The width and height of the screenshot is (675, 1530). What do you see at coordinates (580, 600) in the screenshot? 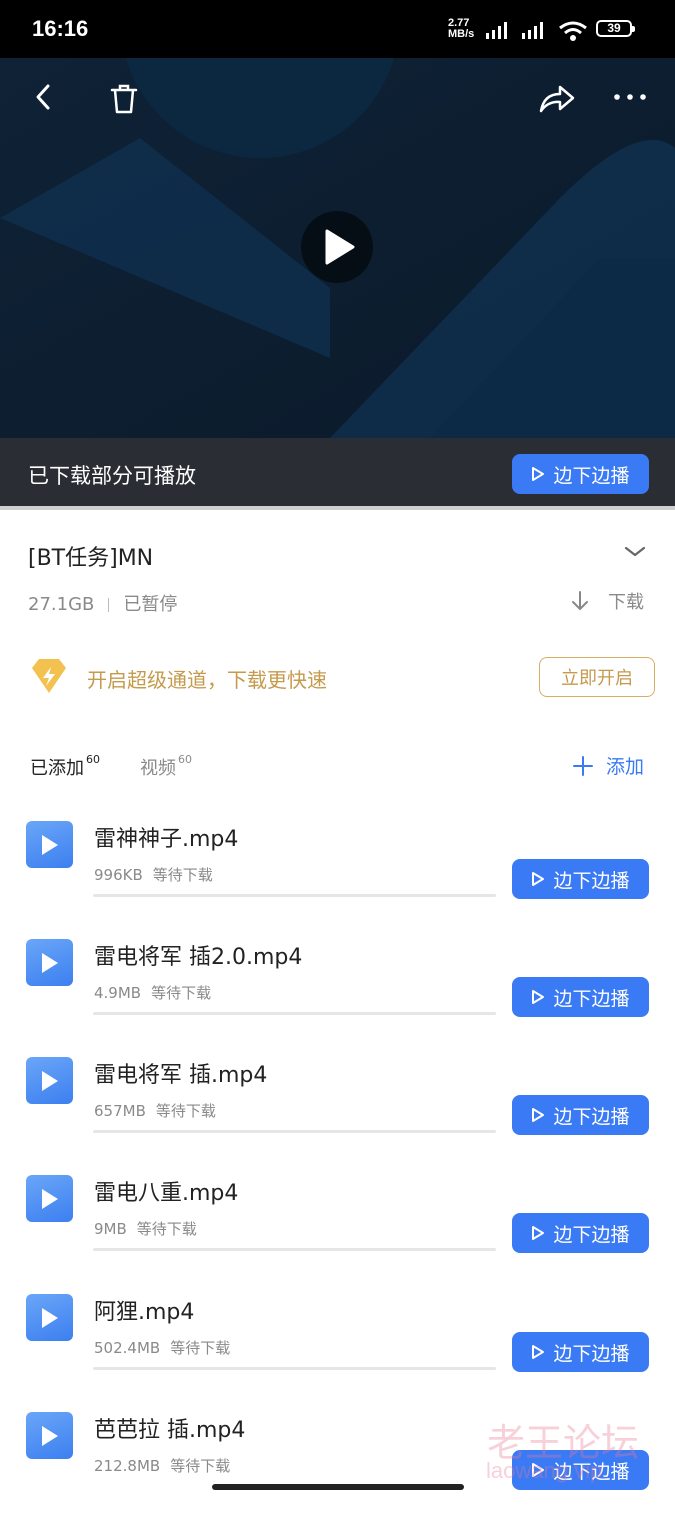
I see `download-arrow-icon` at bounding box center [580, 600].